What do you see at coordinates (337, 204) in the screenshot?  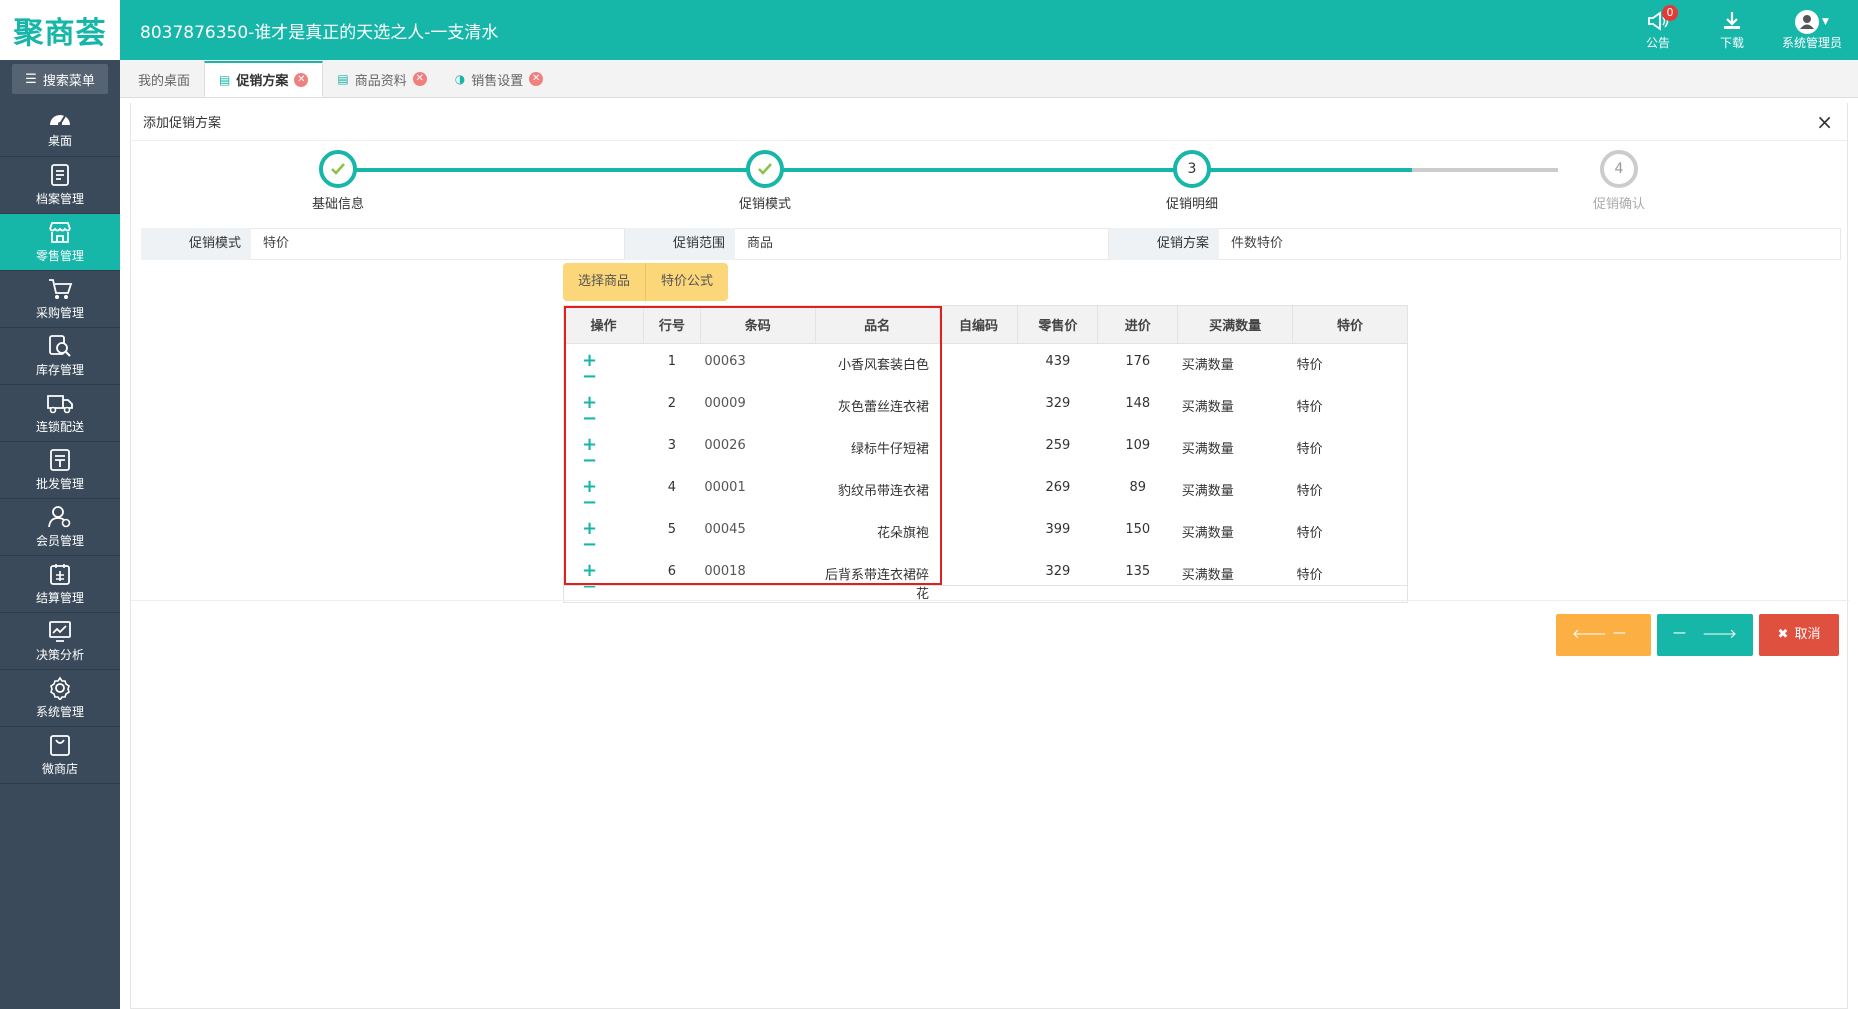 I see `step-label: 基础信息` at bounding box center [337, 204].